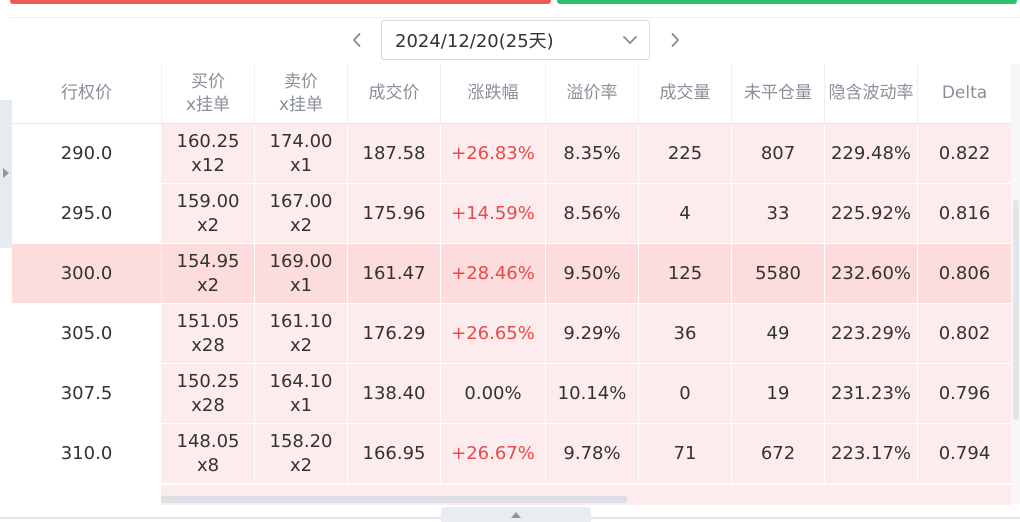 This screenshot has height=522, width=1020. I want to click on strike-cell: 295.0, so click(87, 213).